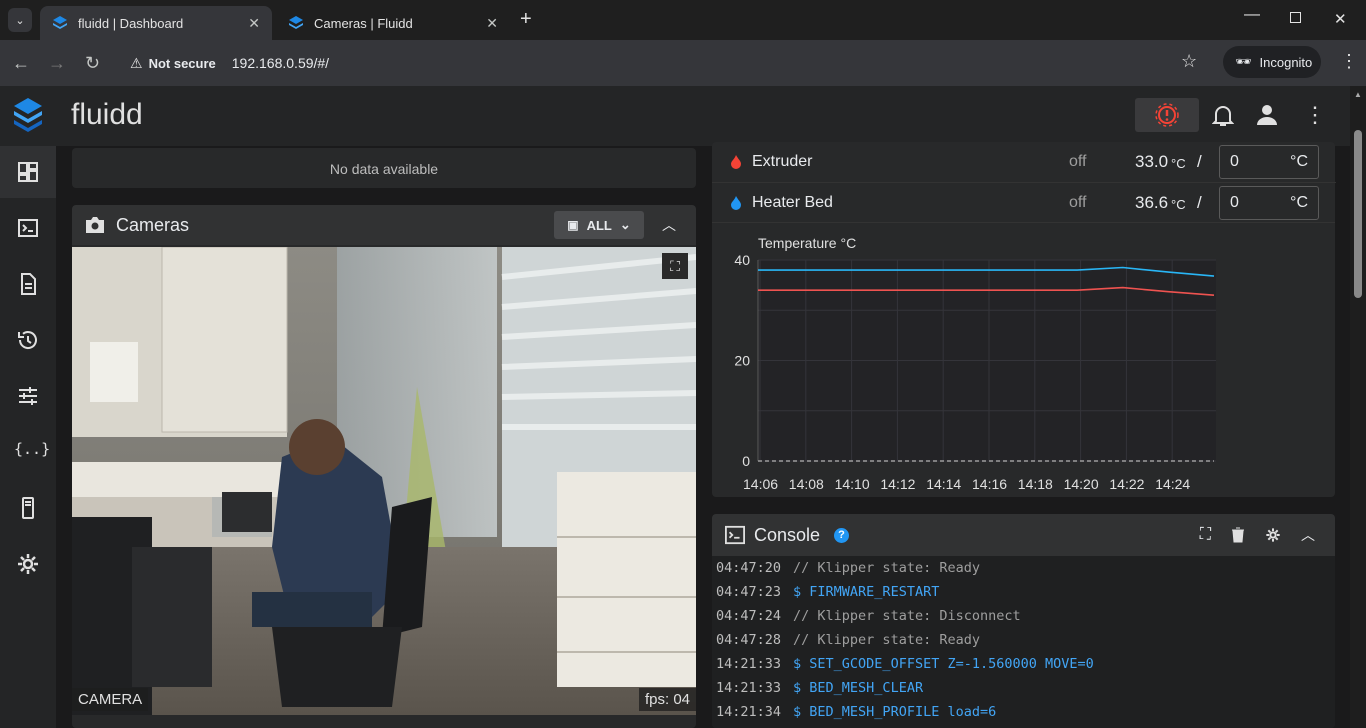 The width and height of the screenshot is (1366, 728). I want to click on heater-temp-unit: °C, so click(1178, 163).